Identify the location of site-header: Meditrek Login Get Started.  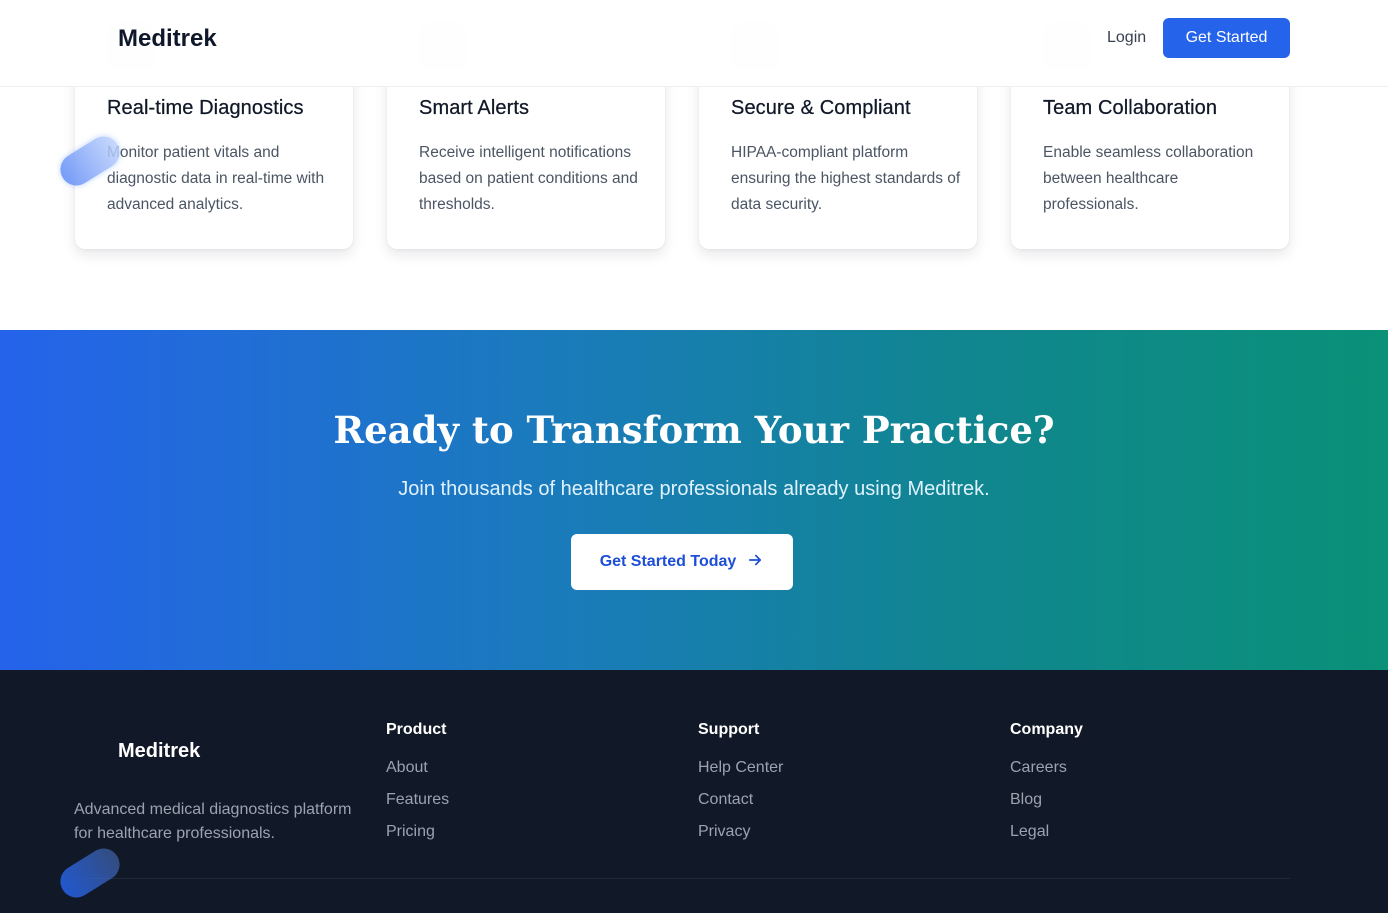
(694, 43).